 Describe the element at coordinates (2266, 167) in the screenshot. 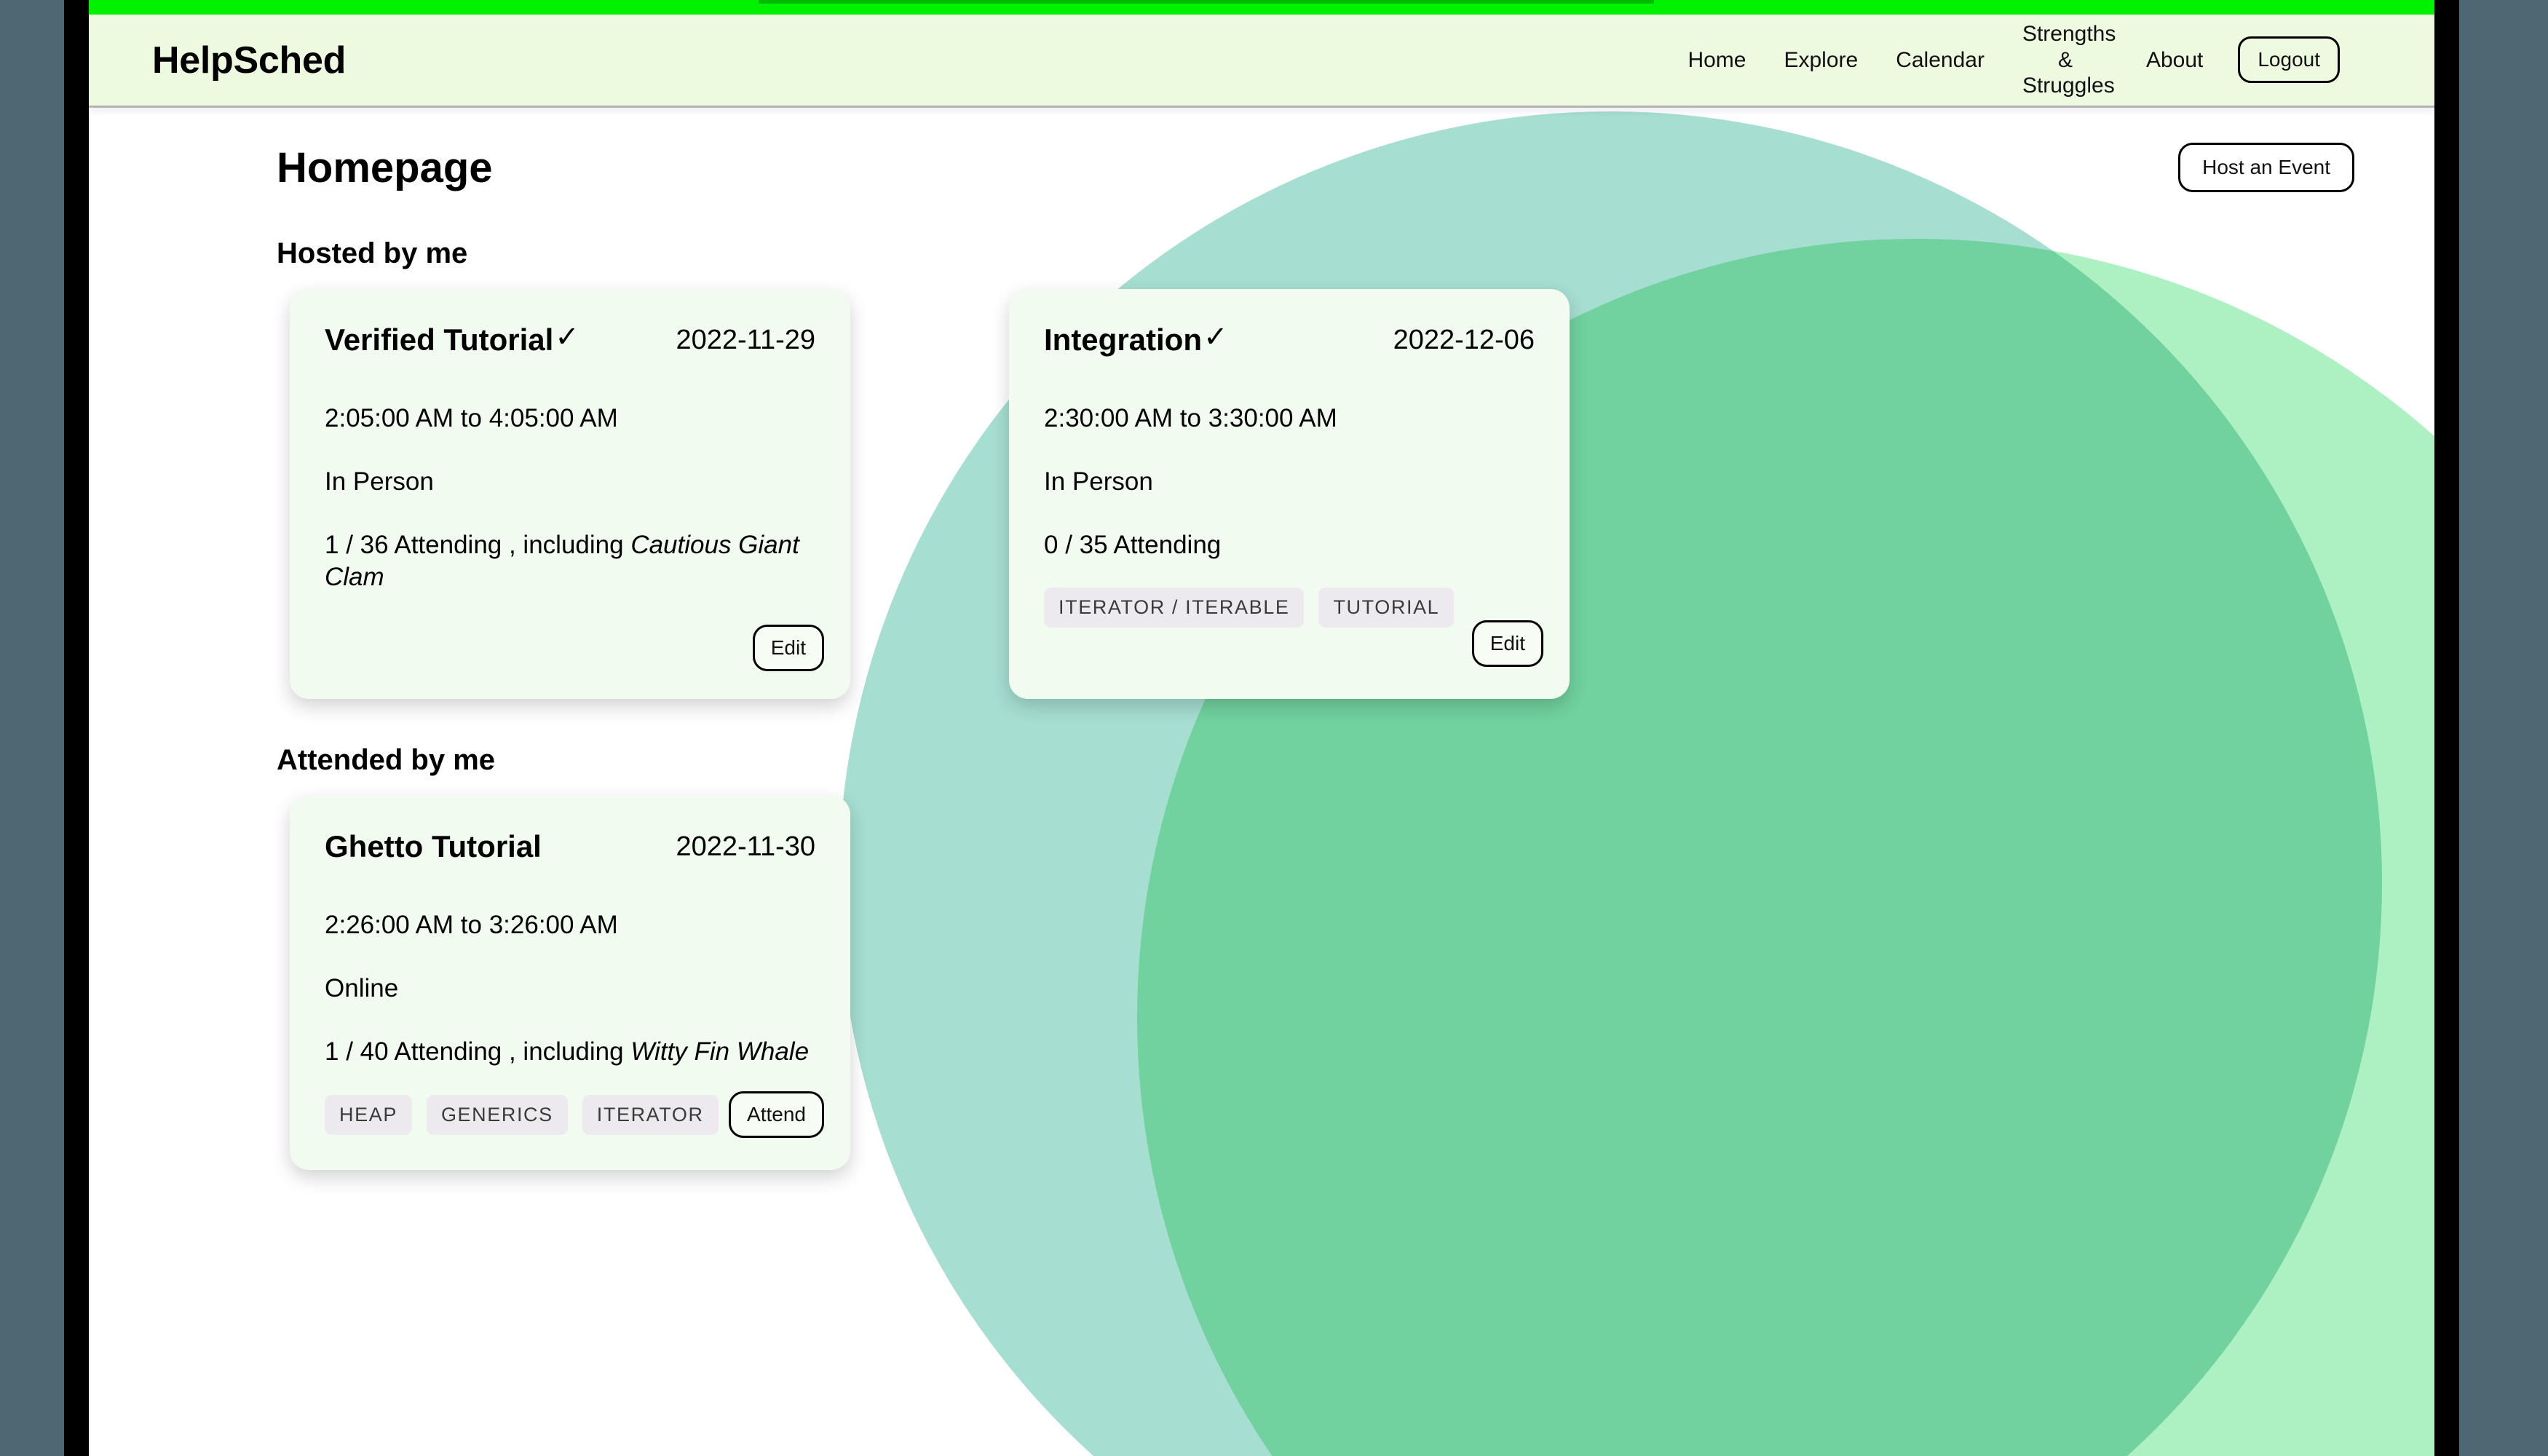

I see `host-an-event-button: Host an Event` at that location.